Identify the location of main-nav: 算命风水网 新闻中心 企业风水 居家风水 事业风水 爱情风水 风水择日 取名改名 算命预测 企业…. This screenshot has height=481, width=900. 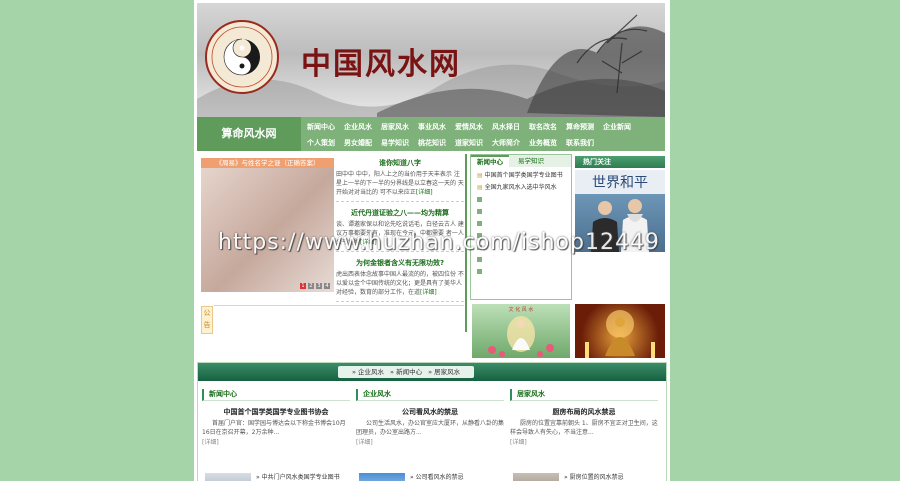
(431, 134).